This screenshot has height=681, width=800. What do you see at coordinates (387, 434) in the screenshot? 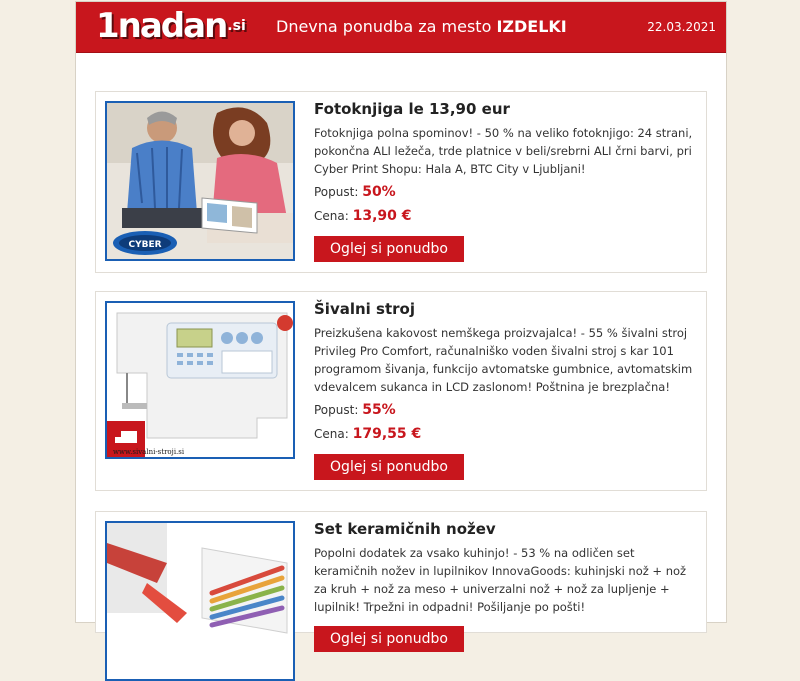
I see `price-value: 179,55 €` at bounding box center [387, 434].